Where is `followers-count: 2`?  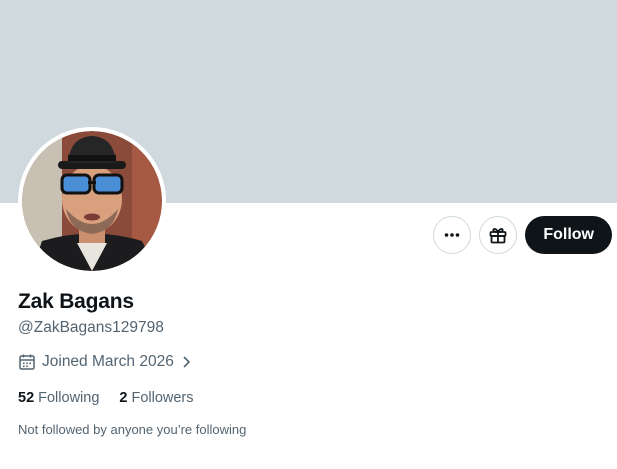
followers-count: 2 is located at coordinates (123, 398).